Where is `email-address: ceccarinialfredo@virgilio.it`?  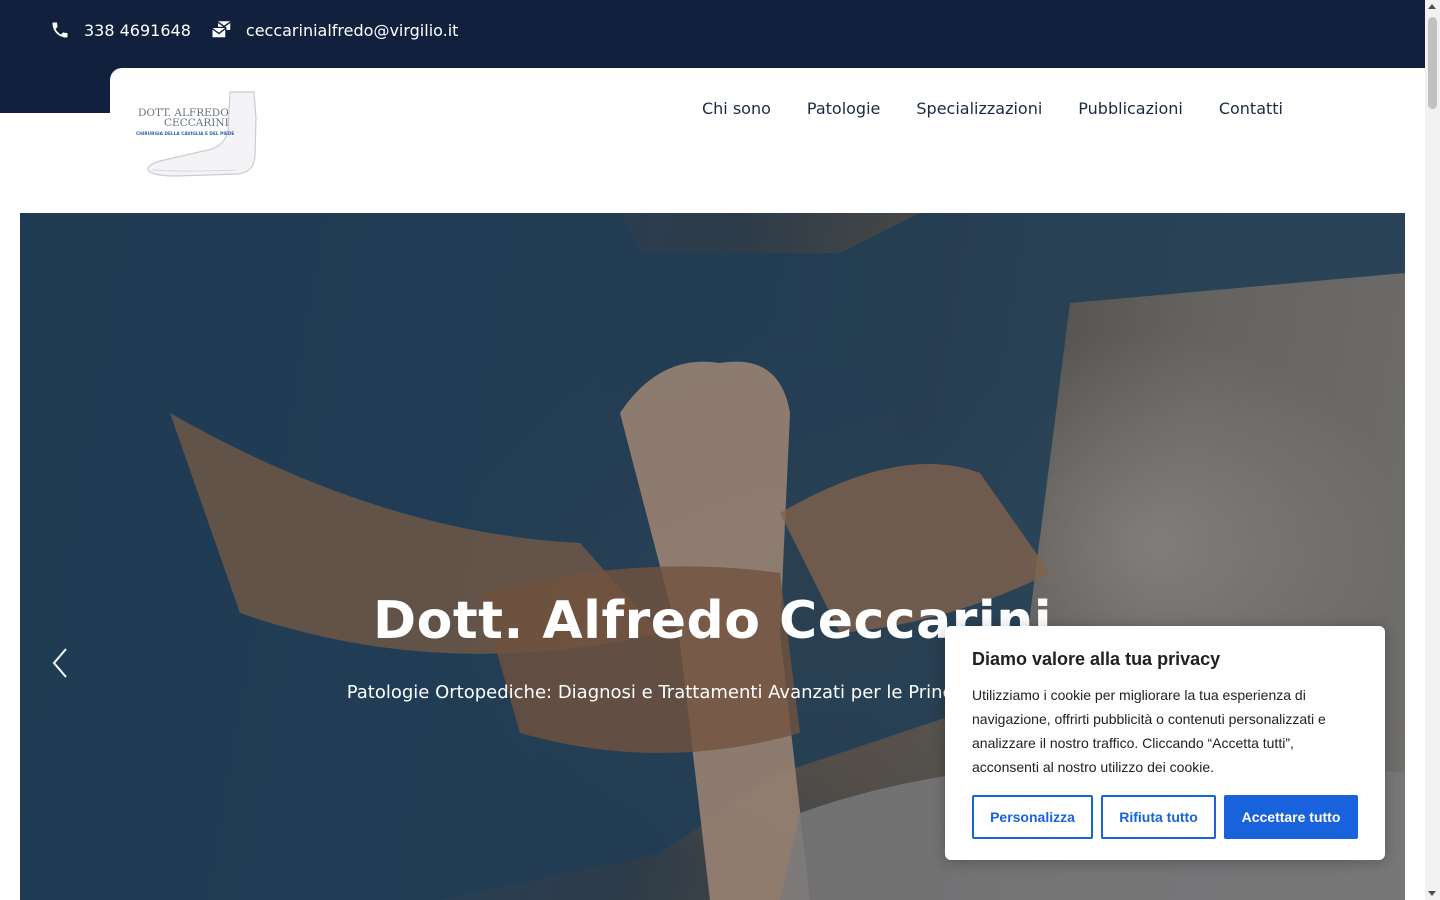 email-address: ceccarinialfredo@virgilio.it is located at coordinates (352, 30).